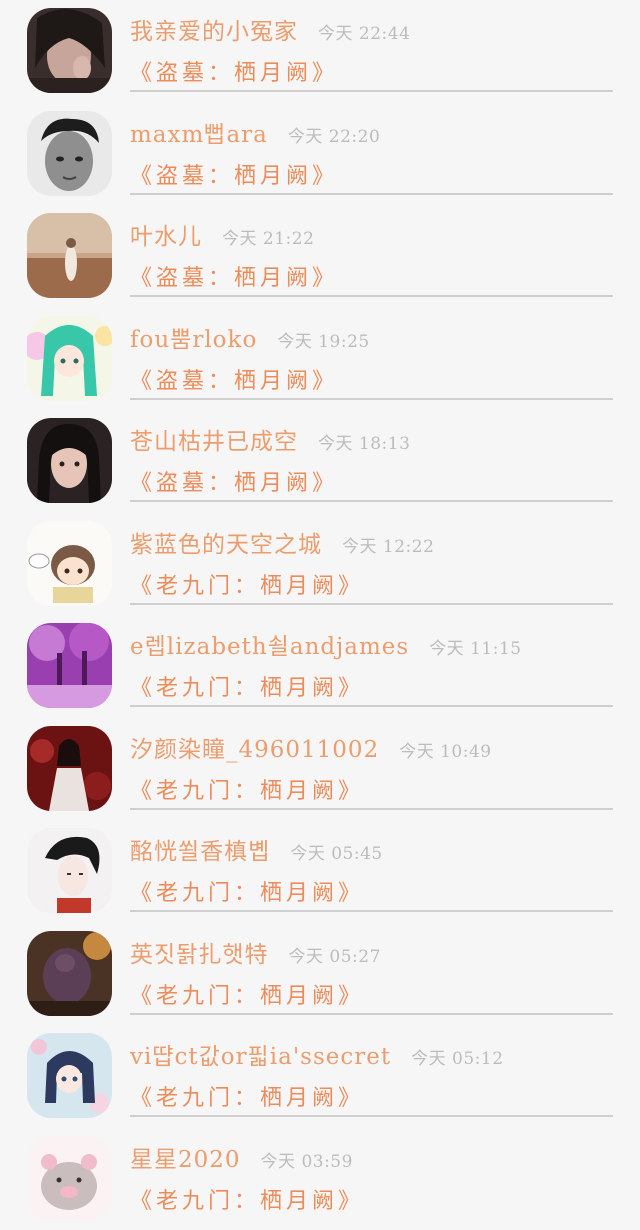 The height and width of the screenshot is (1230, 640). I want to click on comment-row: 酩恍쐴香槙볩 今天 05:45 《老九门：栖月阙》, so click(320, 871).